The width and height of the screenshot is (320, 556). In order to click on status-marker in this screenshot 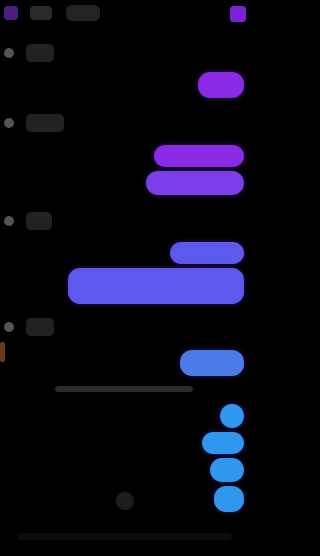, I will do `click(2, 352)`.